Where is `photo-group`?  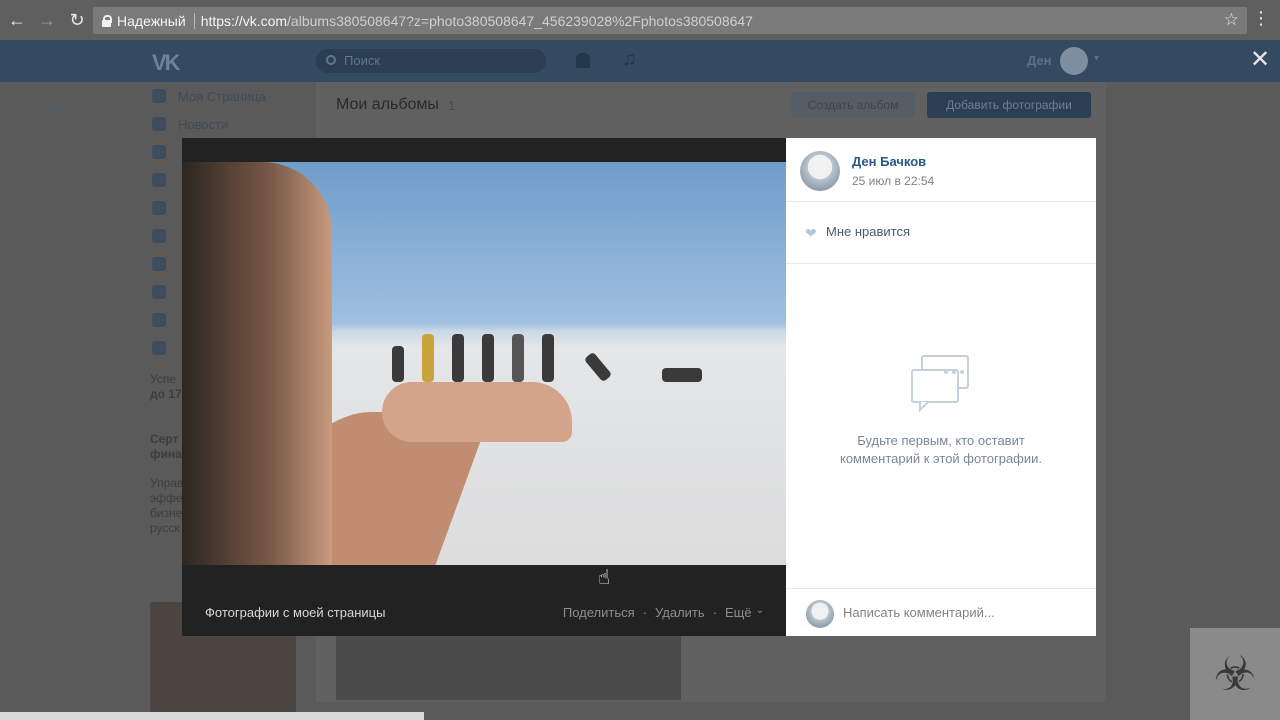
photo-group is located at coordinates (552, 352).